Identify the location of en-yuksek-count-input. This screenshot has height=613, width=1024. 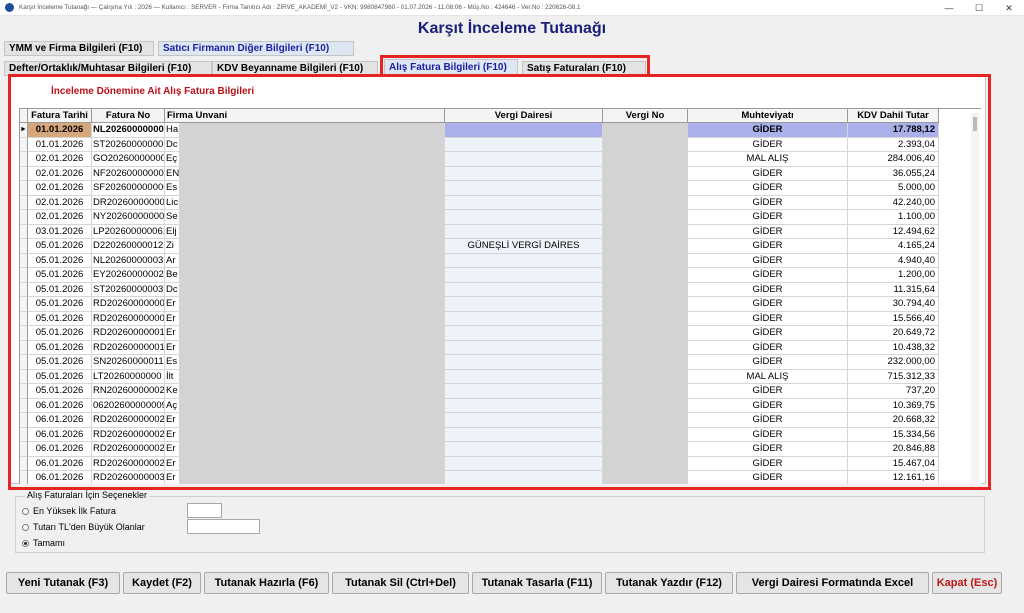
(204, 510).